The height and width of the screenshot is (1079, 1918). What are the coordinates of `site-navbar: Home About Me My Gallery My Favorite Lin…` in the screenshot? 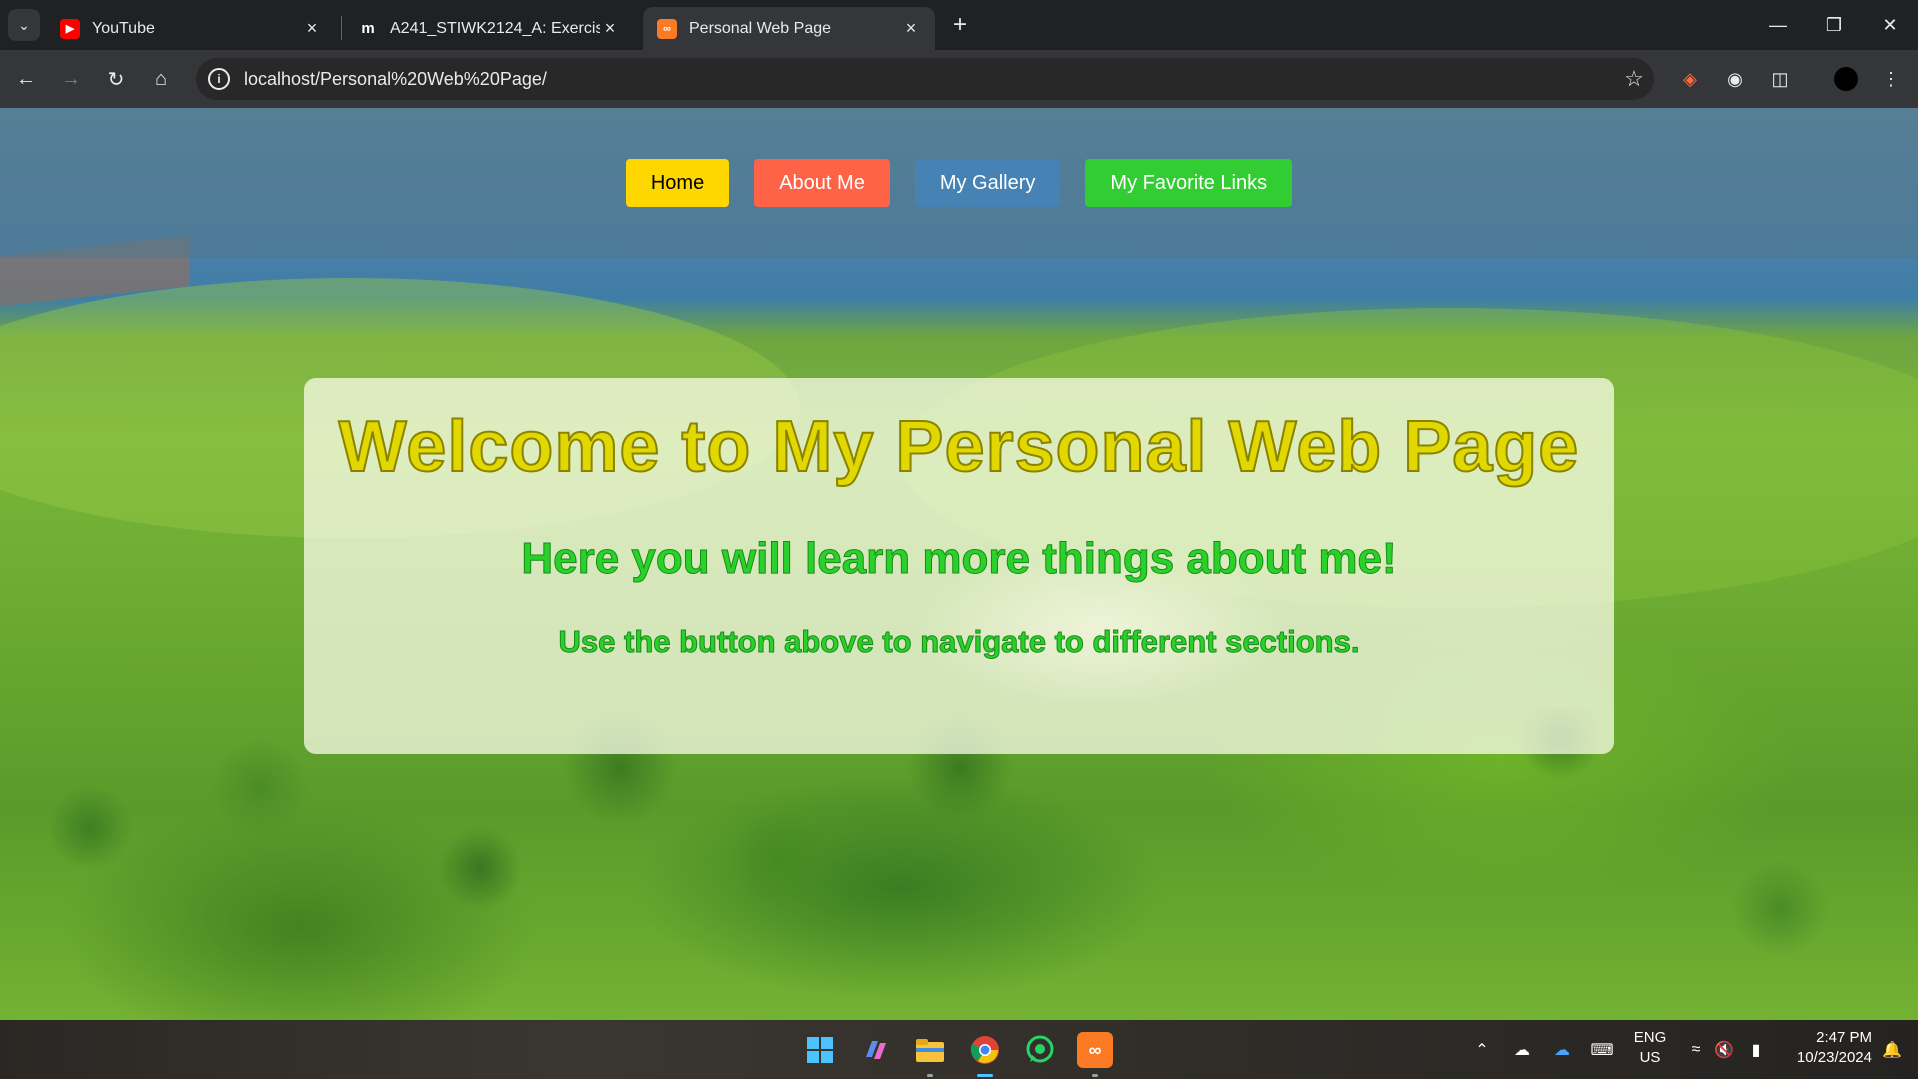 It's located at (959, 183).